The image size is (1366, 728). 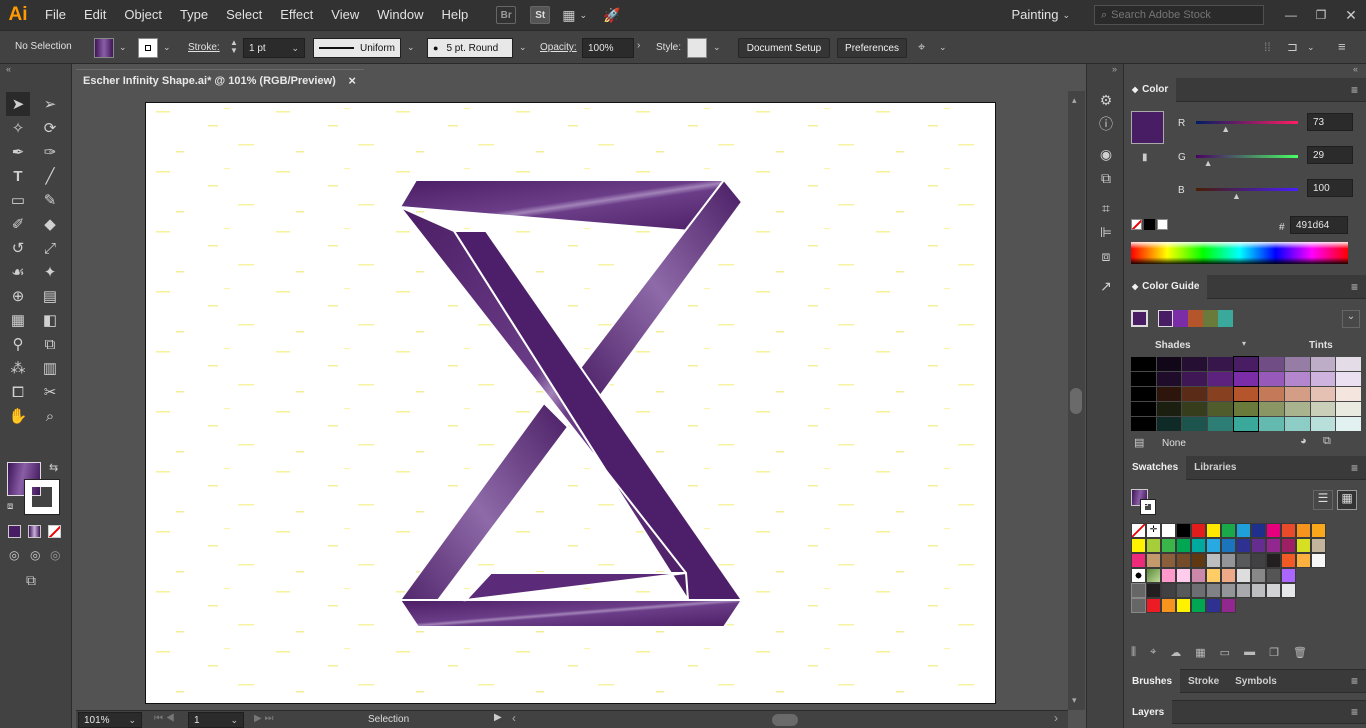 I want to click on draw-normal-icon: ◎, so click(x=14, y=555).